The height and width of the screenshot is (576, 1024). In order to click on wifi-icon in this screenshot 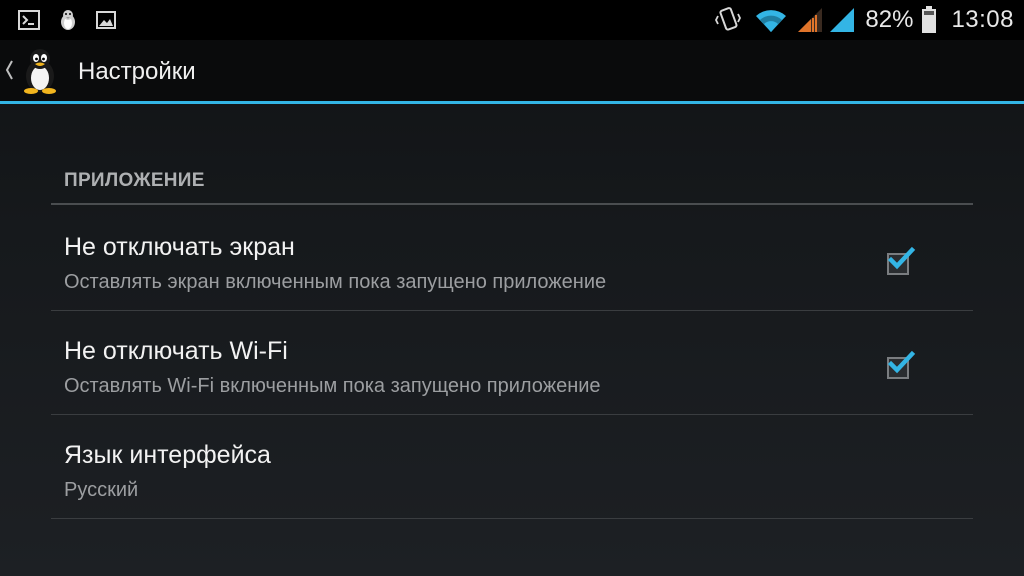, I will do `click(771, 20)`.